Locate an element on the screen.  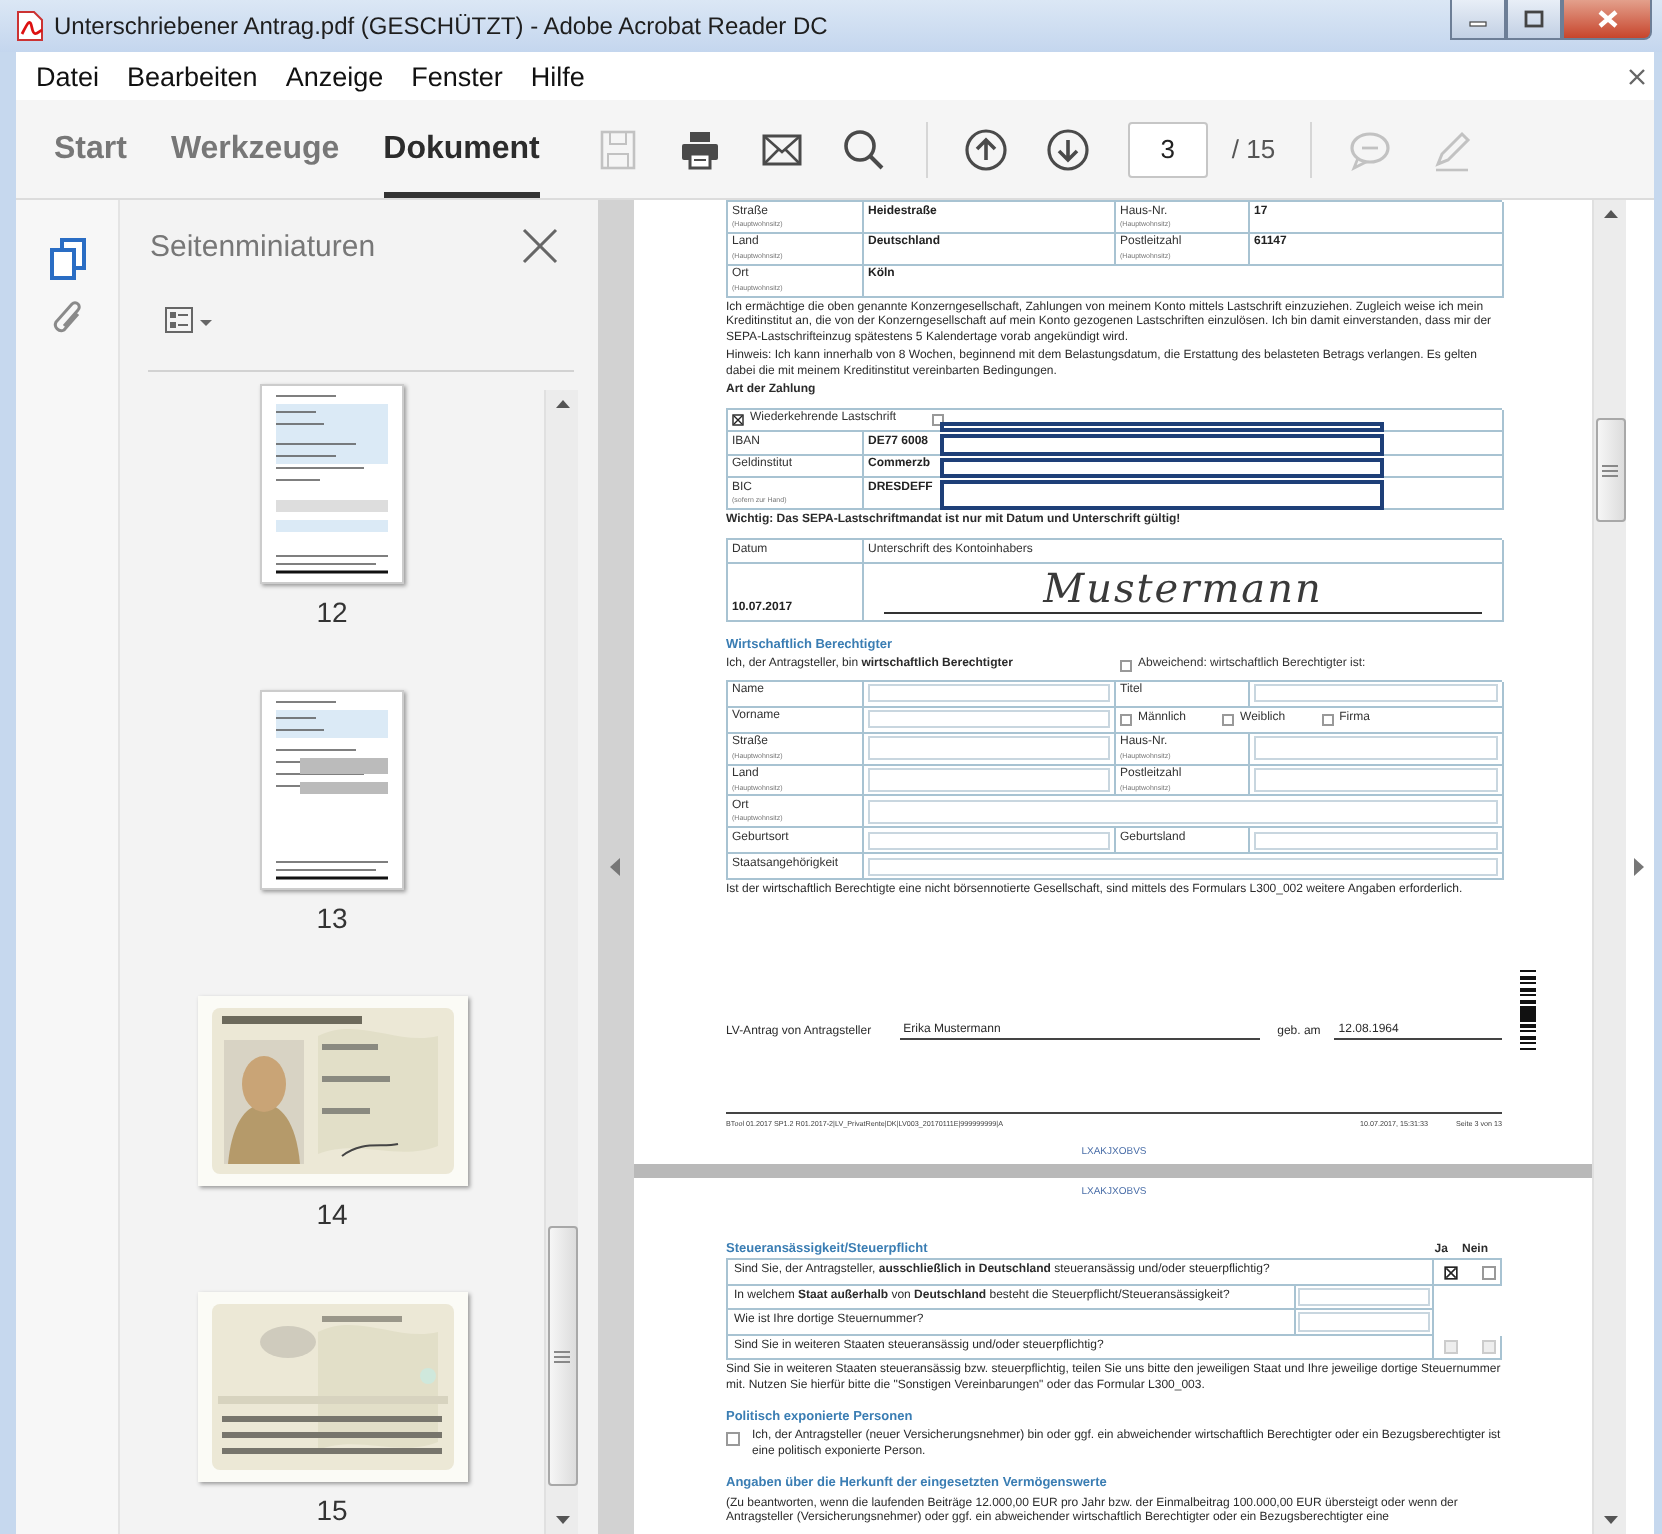
page-number-label: 15 is located at coordinates (332, 1510).